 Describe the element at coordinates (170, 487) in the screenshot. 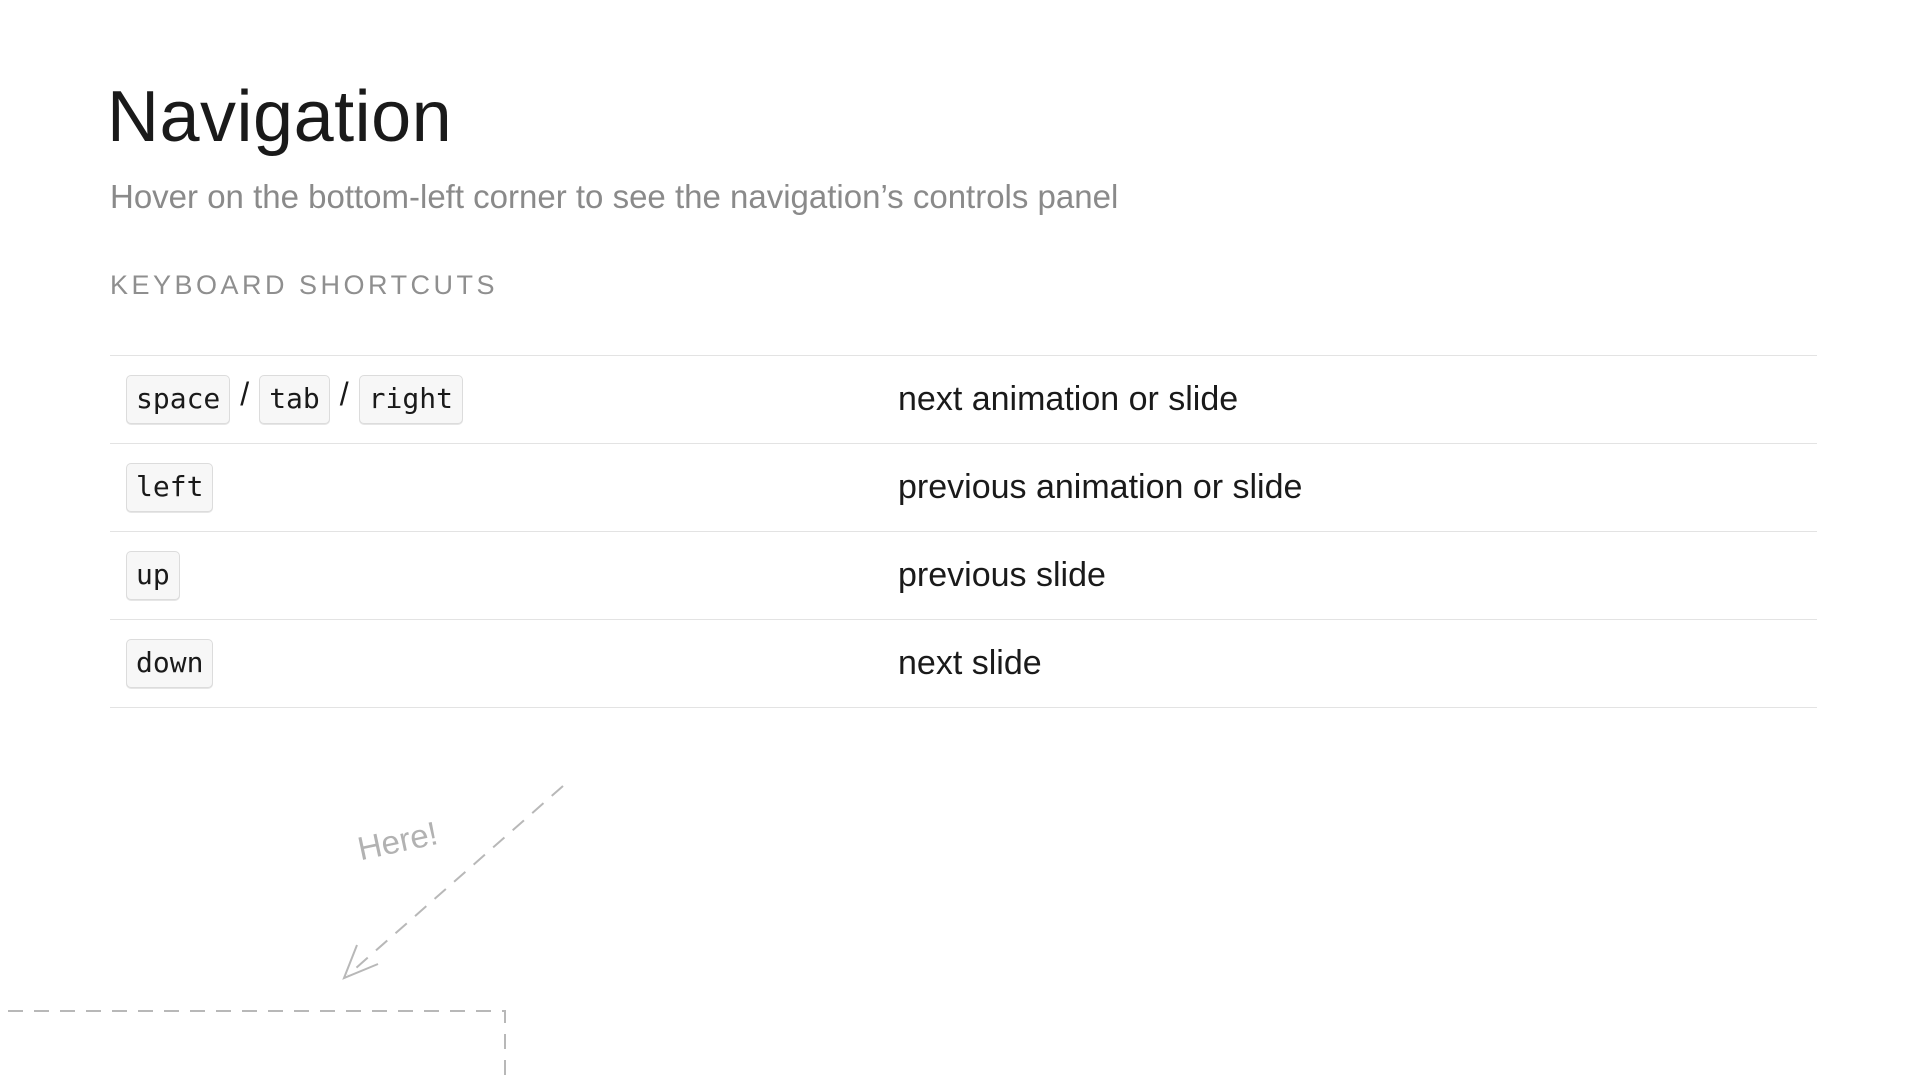

I see `key-cap: left` at that location.